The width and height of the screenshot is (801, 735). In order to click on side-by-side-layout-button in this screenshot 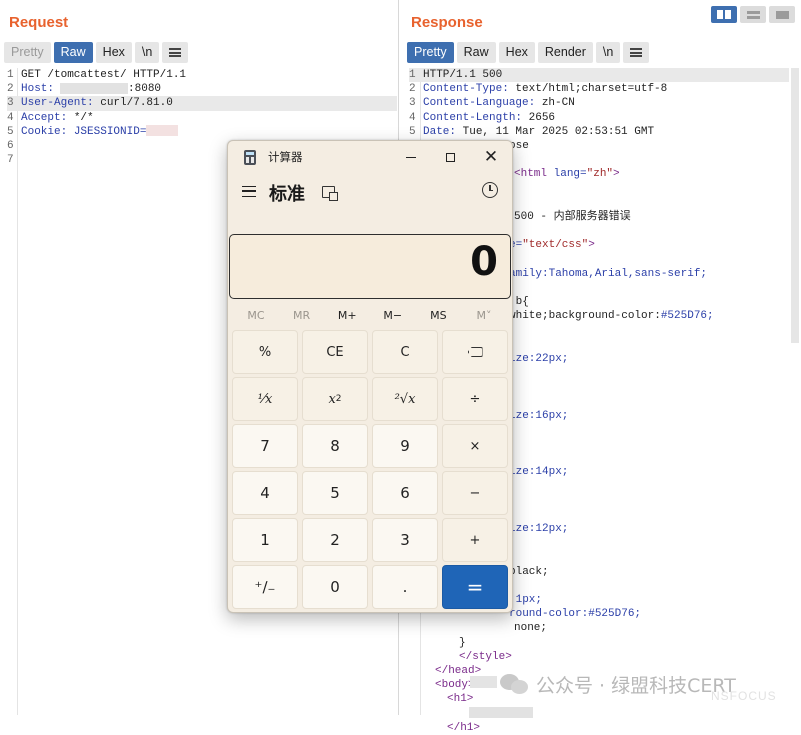, I will do `click(724, 14)`.